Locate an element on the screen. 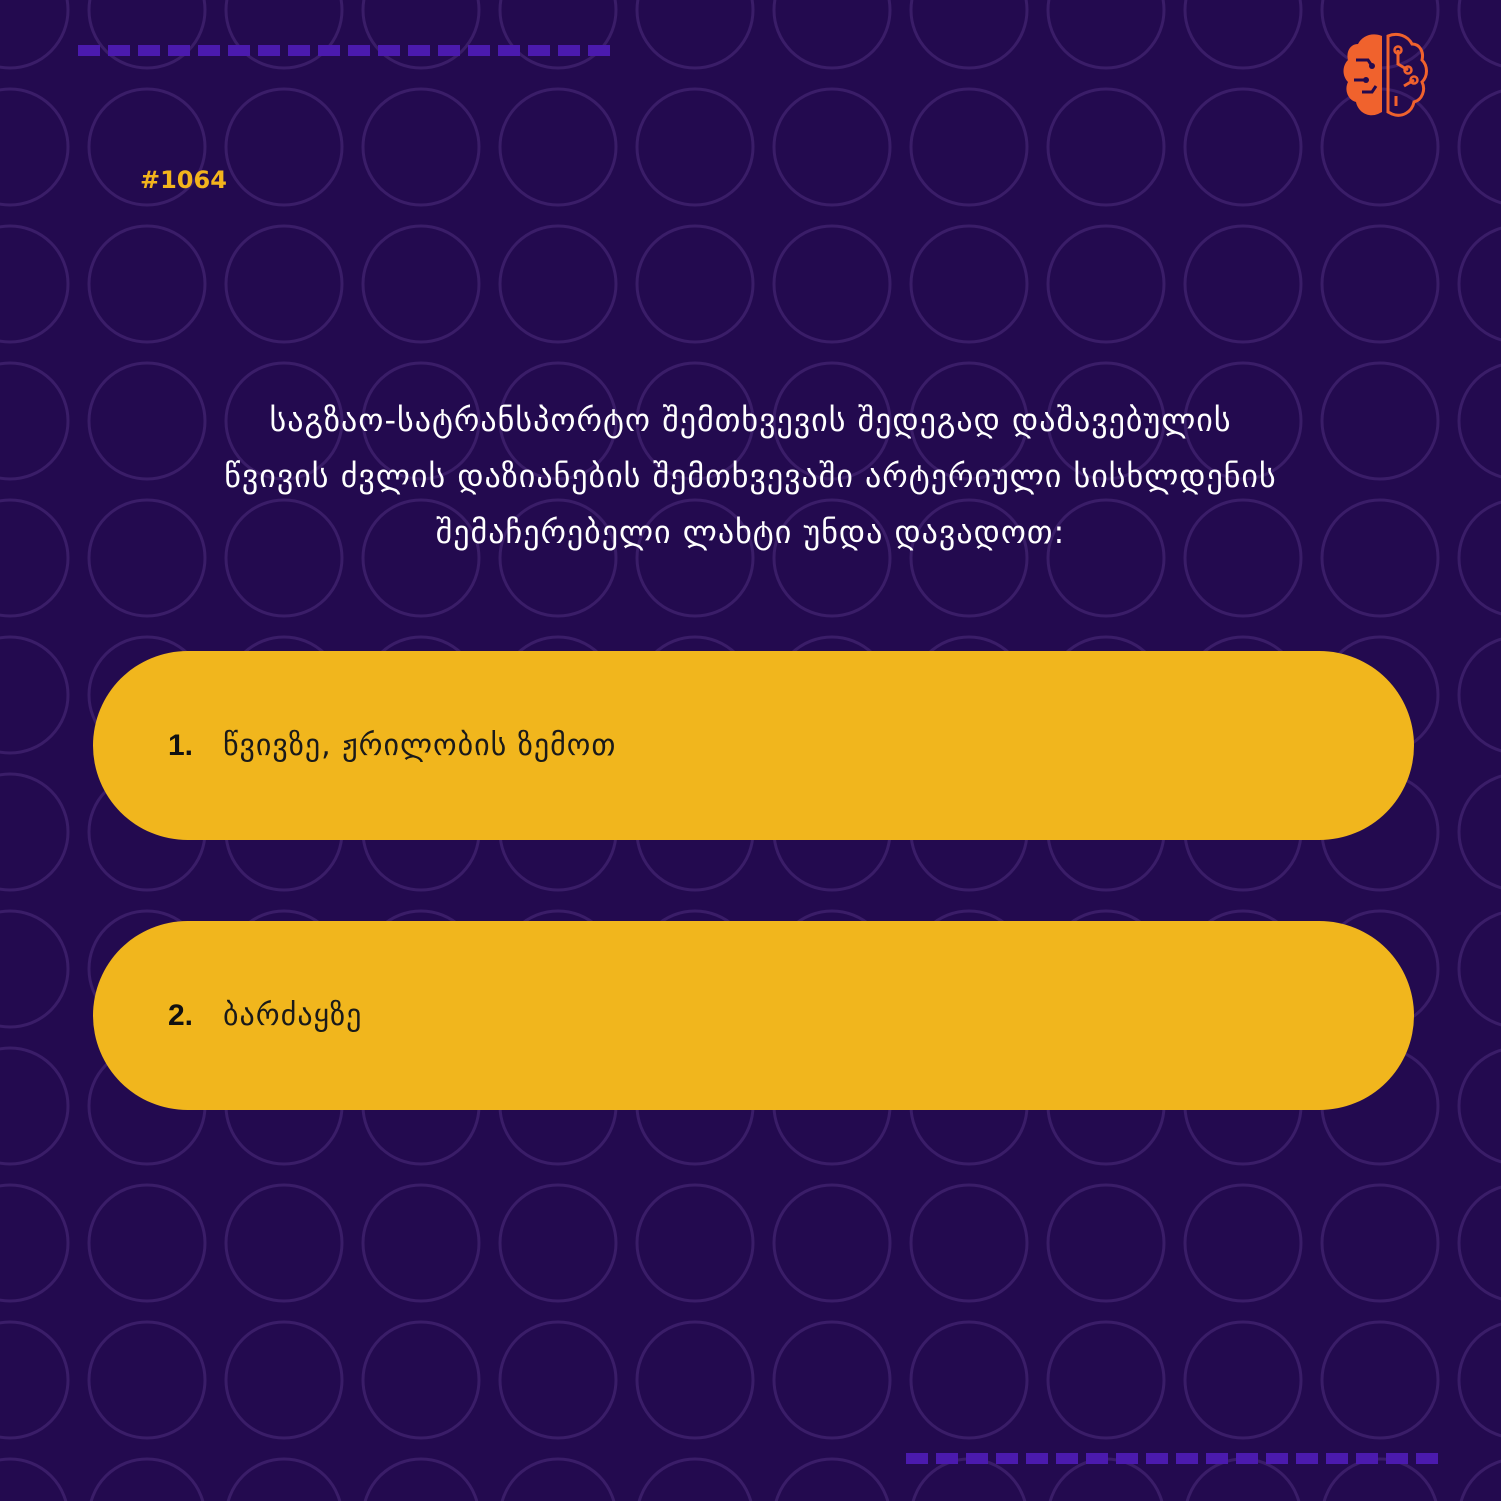  answer-text: წვივზე, ჟრილობის ზემოთ is located at coordinates (420, 745).